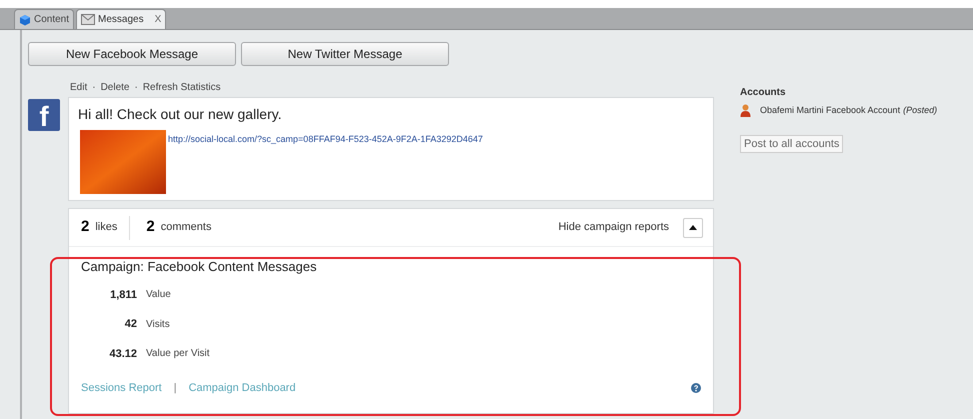  Describe the element at coordinates (85, 227) in the screenshot. I see `likes-count: 2` at that location.